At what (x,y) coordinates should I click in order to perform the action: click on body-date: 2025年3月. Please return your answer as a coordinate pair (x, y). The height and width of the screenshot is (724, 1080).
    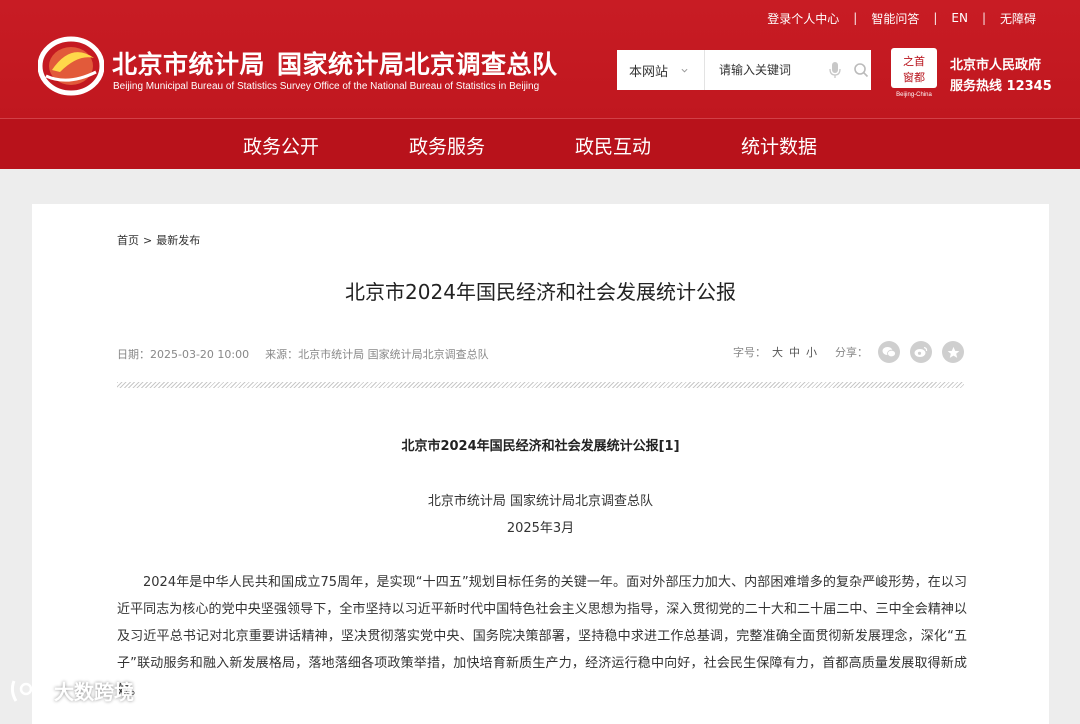
    Looking at the image, I should click on (540, 528).